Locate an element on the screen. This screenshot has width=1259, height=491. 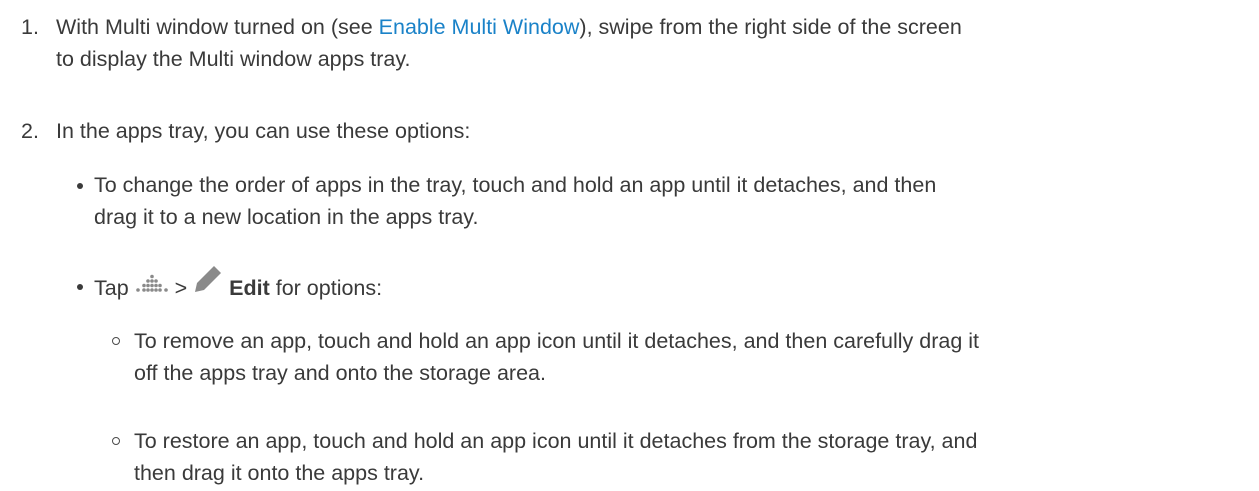
tap-label: Tap is located at coordinates (114, 288).